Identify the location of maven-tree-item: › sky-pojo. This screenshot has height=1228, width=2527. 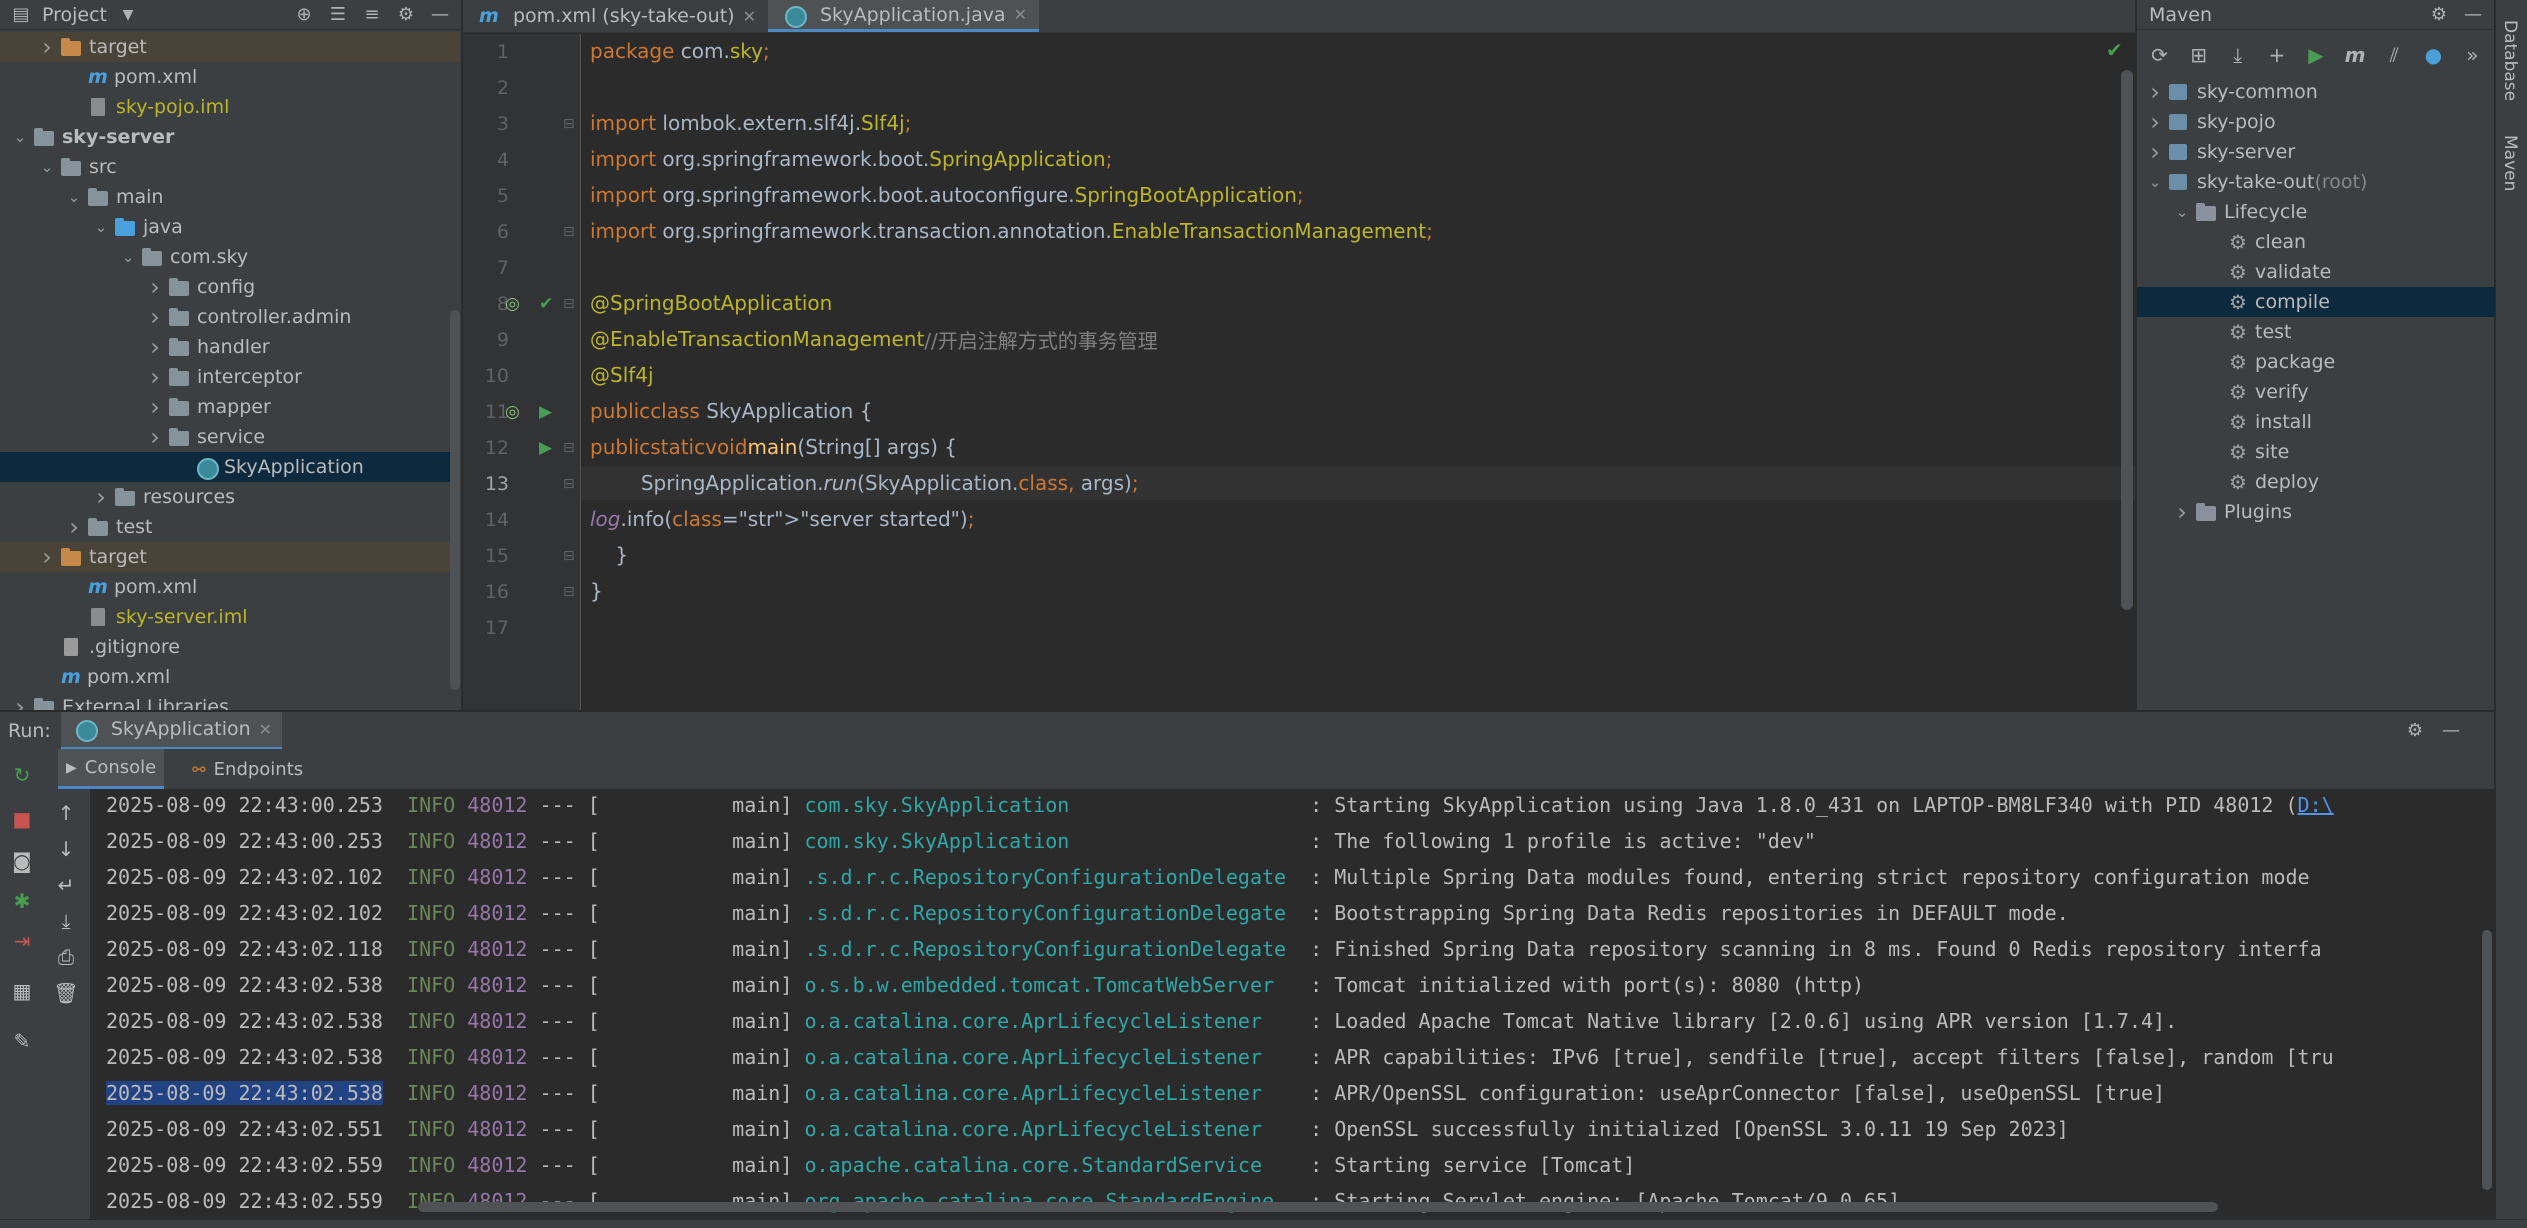
(2316, 122).